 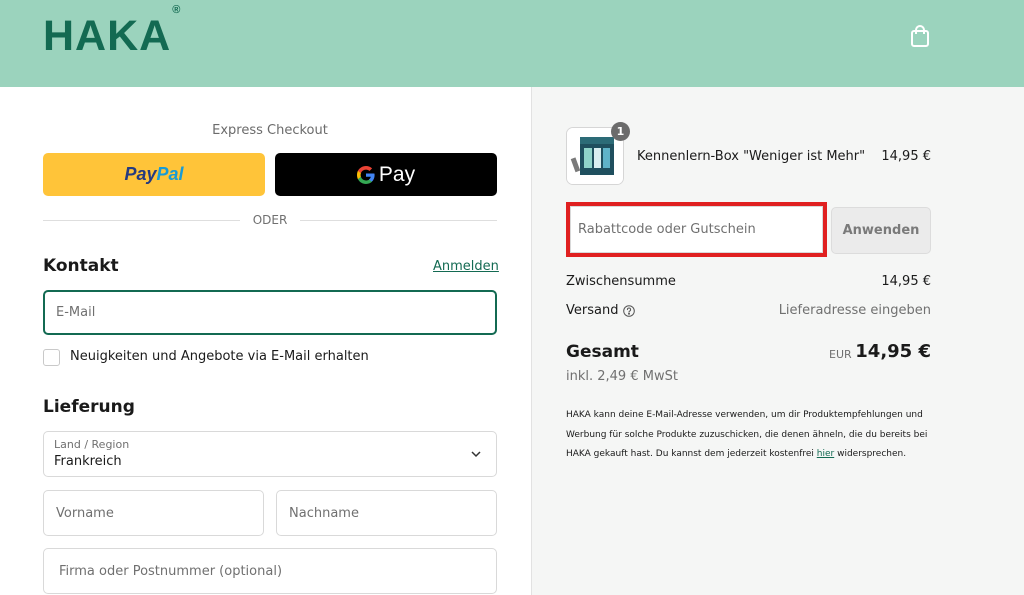 What do you see at coordinates (476, 454) in the screenshot?
I see `chevron-down-icon` at bounding box center [476, 454].